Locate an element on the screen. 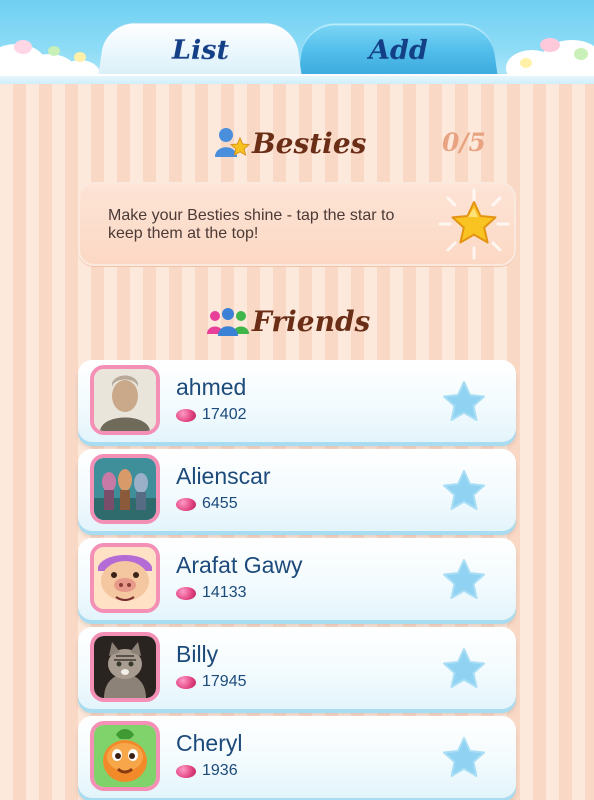  friend-name: Billy is located at coordinates (197, 654).